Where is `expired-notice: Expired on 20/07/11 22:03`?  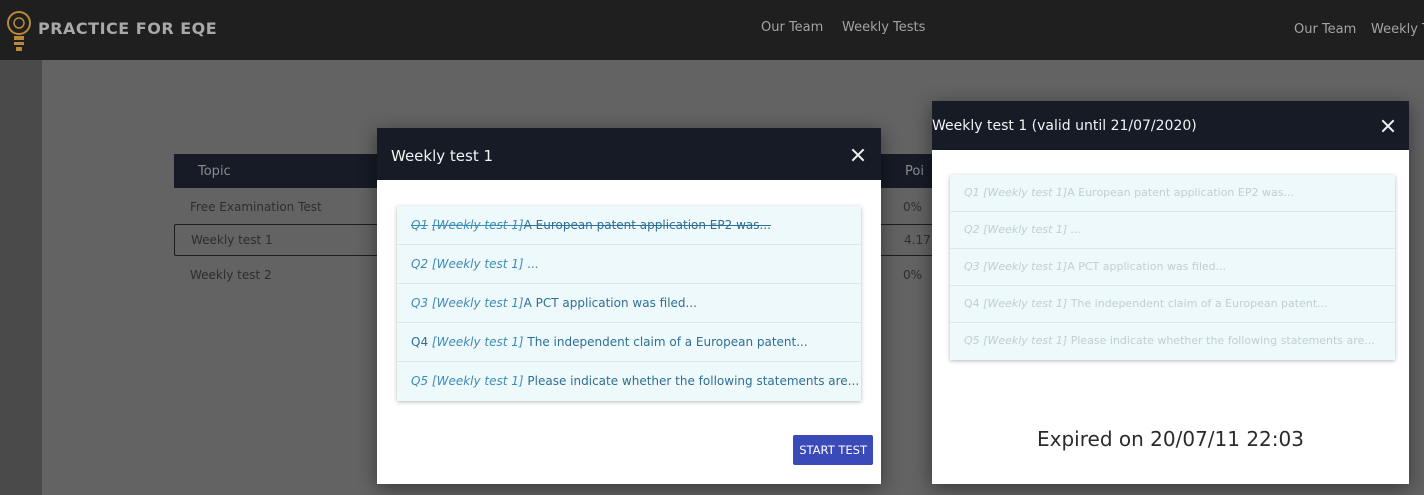
expired-notice: Expired on 20/07/11 22:03 is located at coordinates (1170, 439).